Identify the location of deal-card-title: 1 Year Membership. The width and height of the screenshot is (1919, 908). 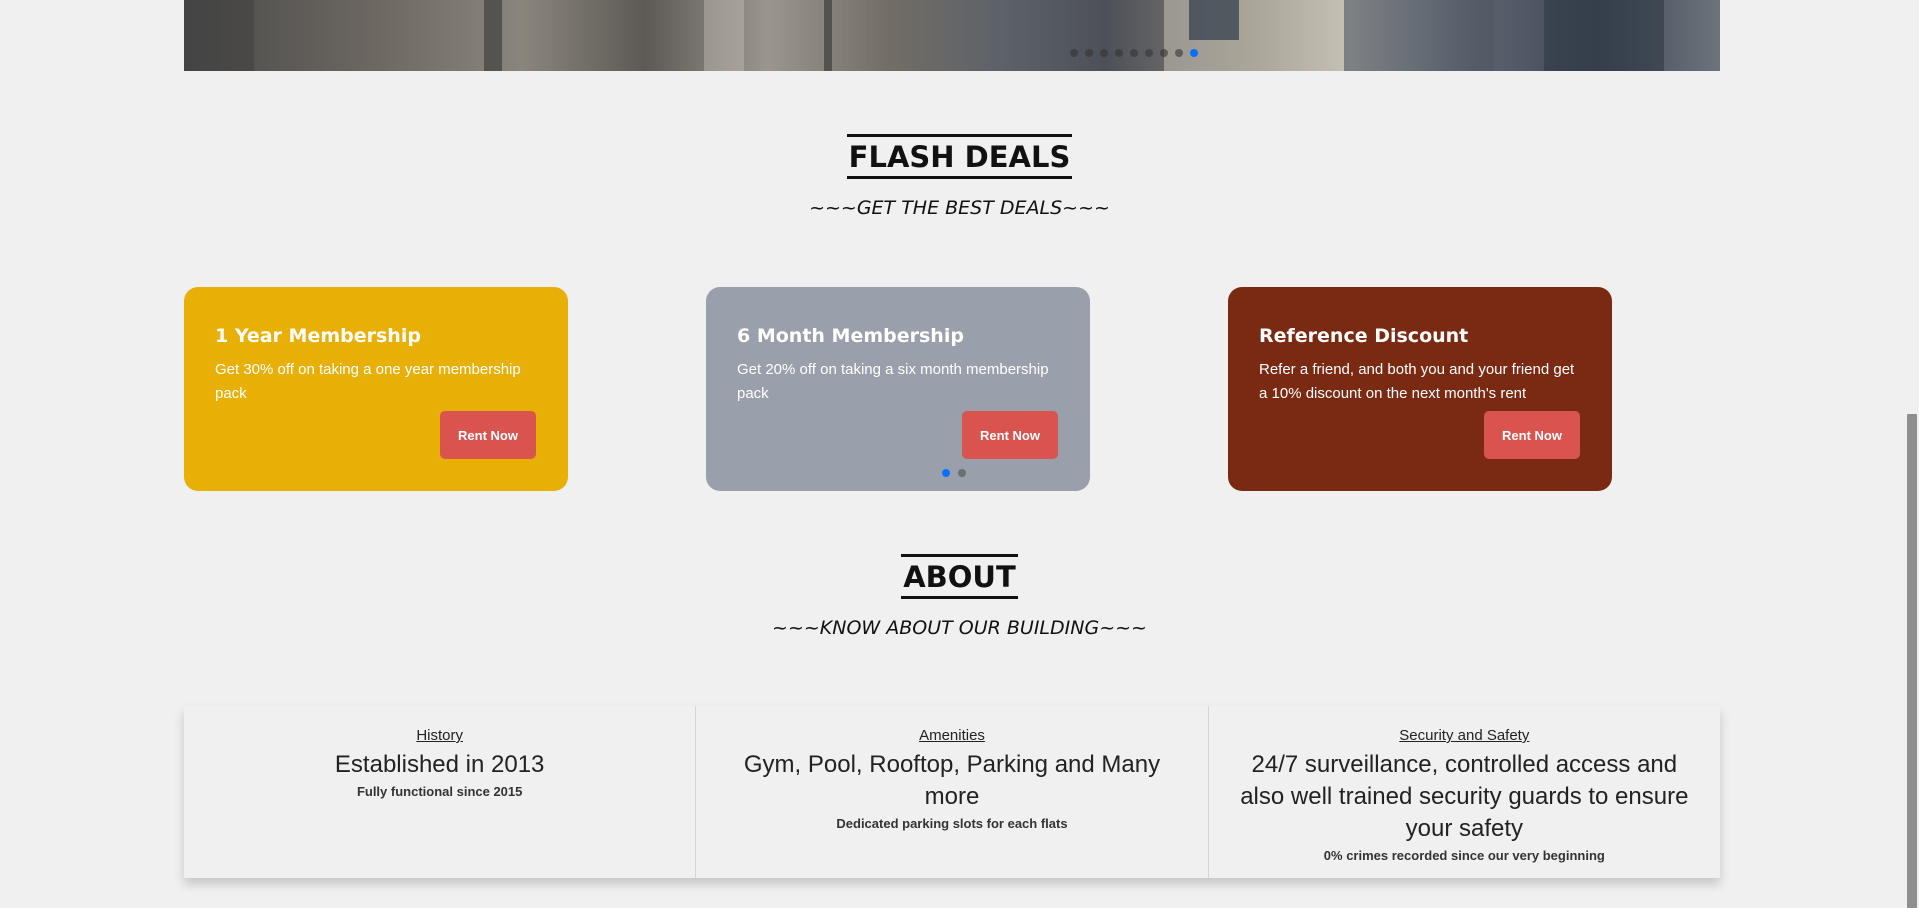
(318, 336).